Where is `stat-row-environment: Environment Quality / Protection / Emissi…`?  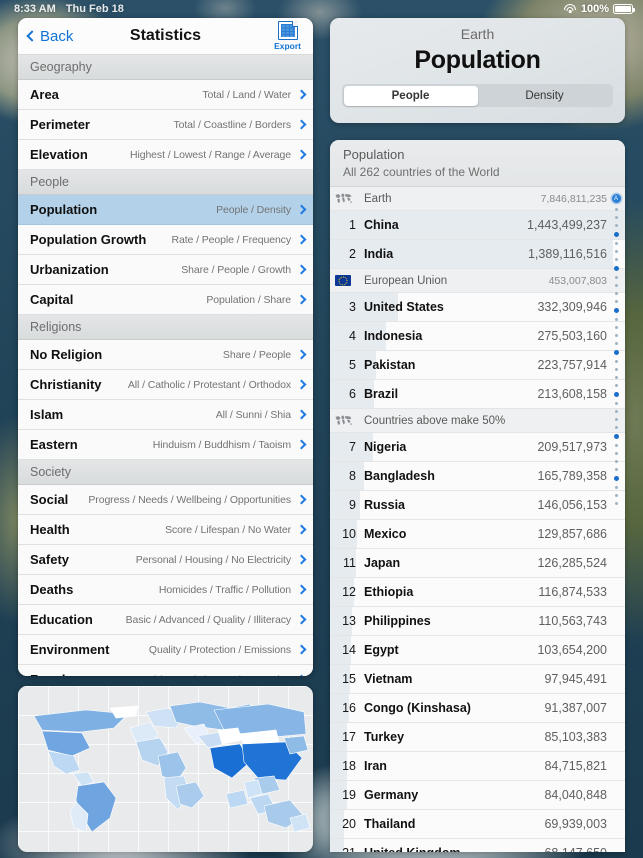 stat-row-environment: Environment Quality / Protection / Emissi… is located at coordinates (165, 650).